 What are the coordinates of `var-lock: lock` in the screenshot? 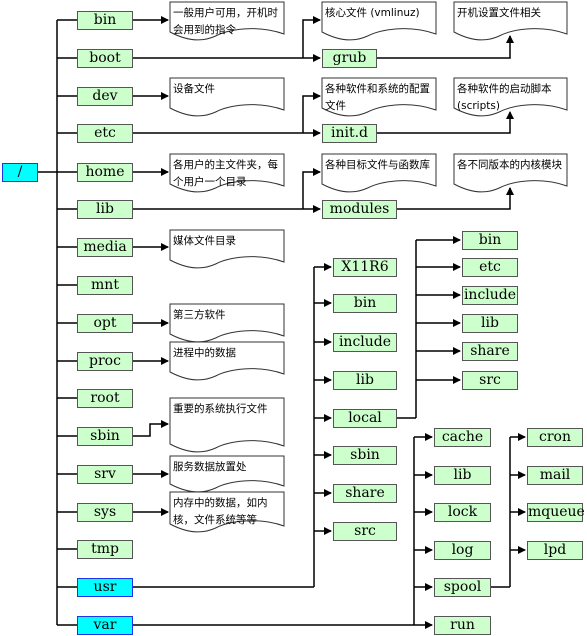 It's located at (462, 512).